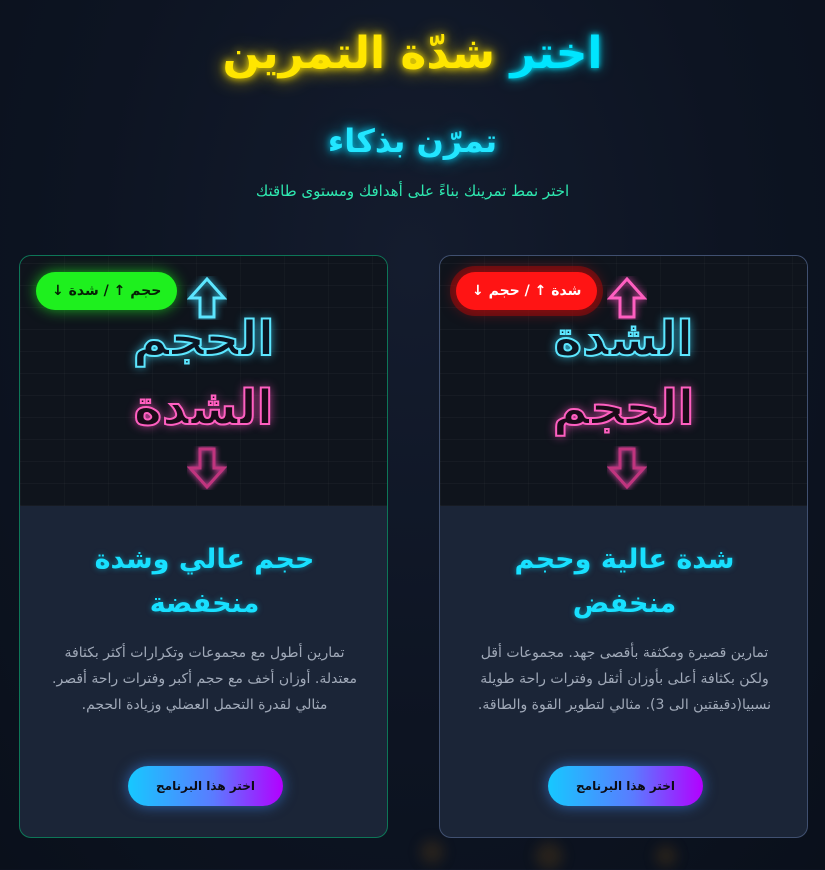 The width and height of the screenshot is (825, 870). I want to click on card-image-neon-sign: حجم ↑ / شدة ↓ الحجم الشدة, so click(203, 381).